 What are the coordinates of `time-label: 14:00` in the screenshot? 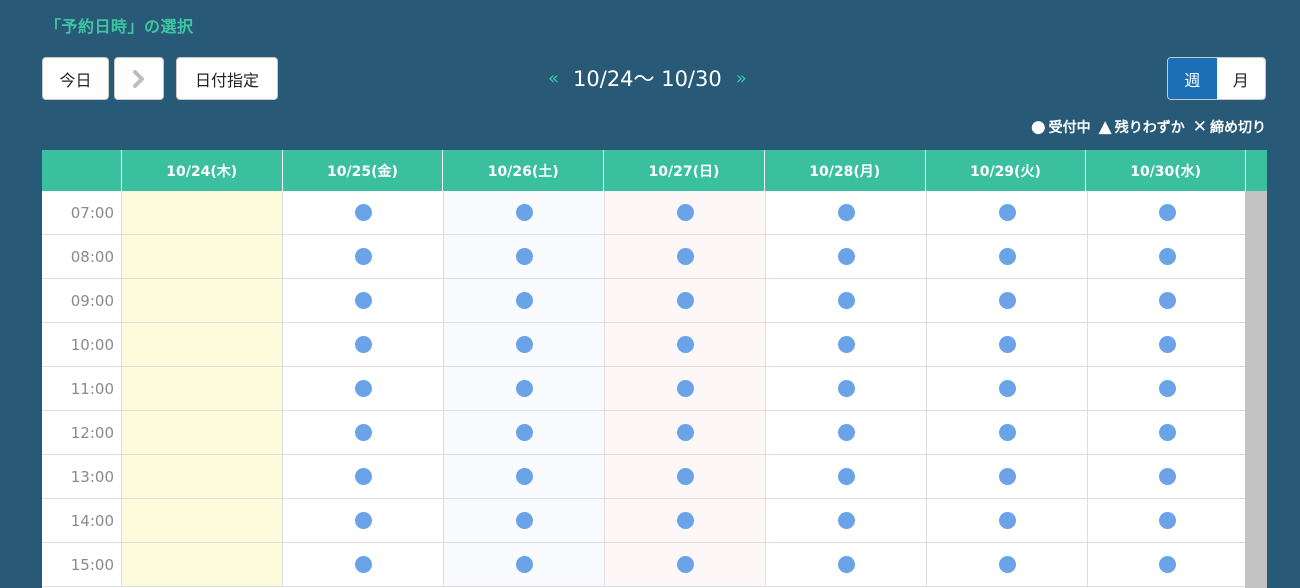 It's located at (92, 520).